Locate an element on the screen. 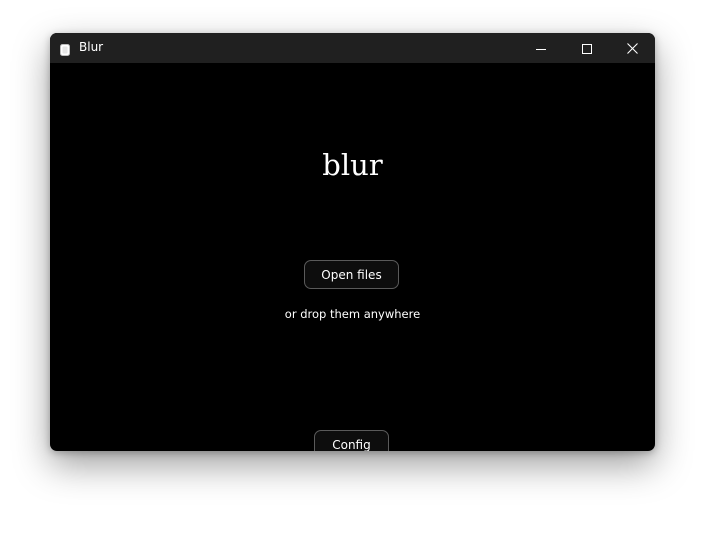 The image size is (704, 533). title-bar: Blur is located at coordinates (352, 48).